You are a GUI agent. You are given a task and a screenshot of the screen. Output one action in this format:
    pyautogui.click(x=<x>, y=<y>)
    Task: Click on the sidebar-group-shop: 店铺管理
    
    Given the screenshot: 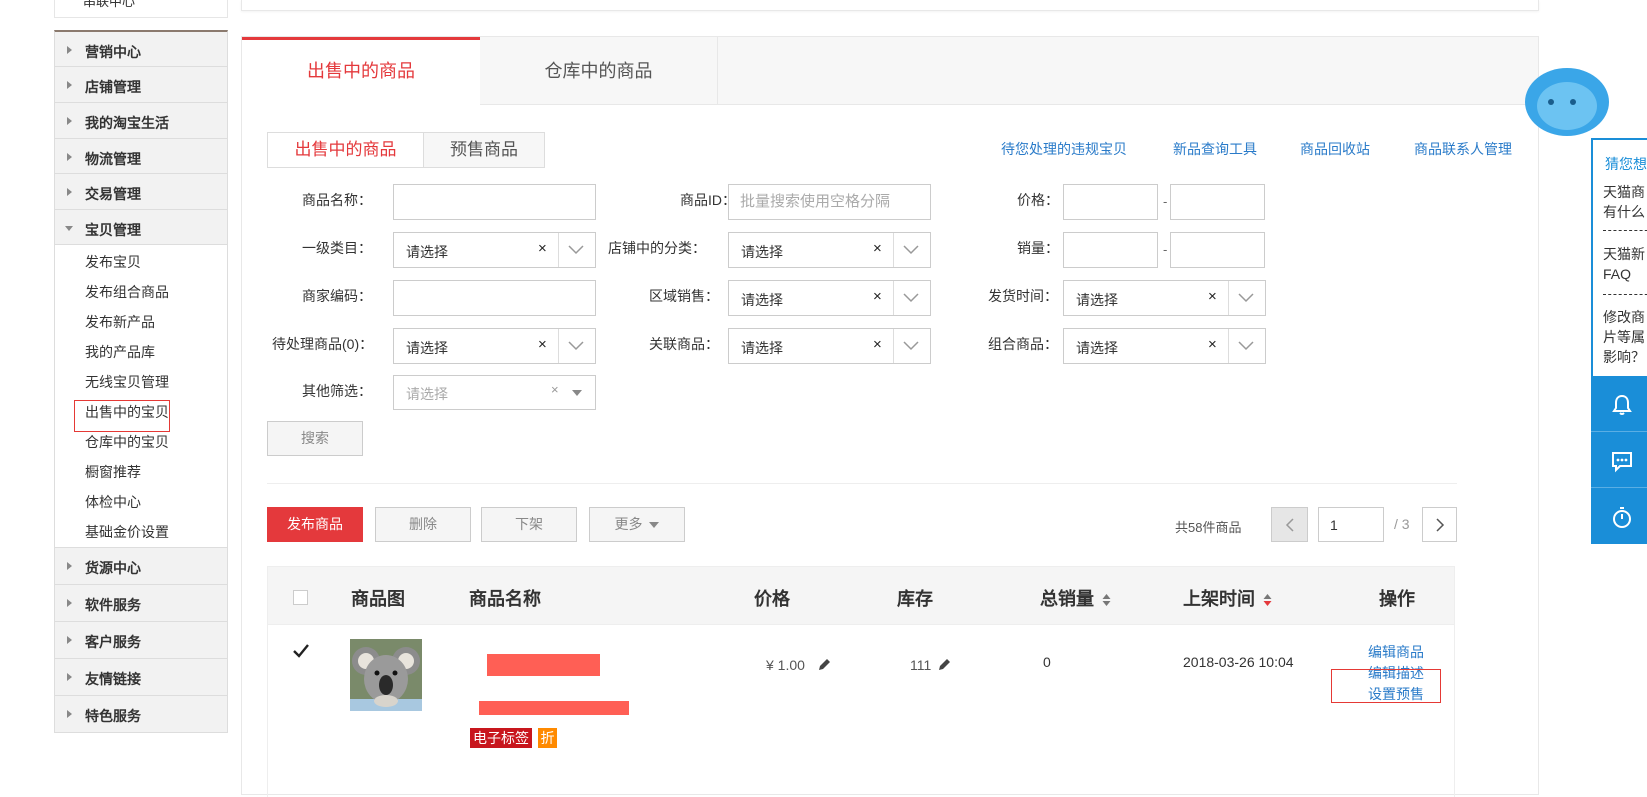 What is the action you would take?
    pyautogui.click(x=141, y=84)
    